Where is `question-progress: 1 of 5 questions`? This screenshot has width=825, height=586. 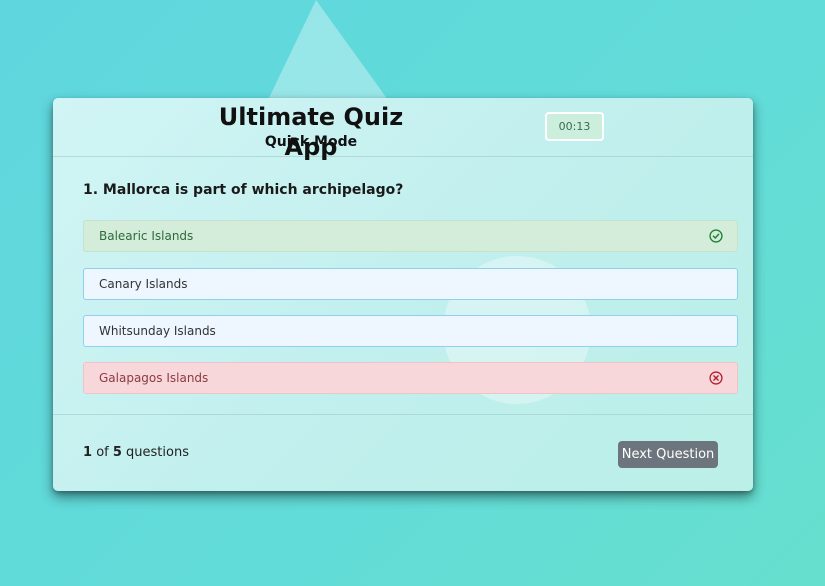 question-progress: 1 of 5 questions is located at coordinates (136, 452).